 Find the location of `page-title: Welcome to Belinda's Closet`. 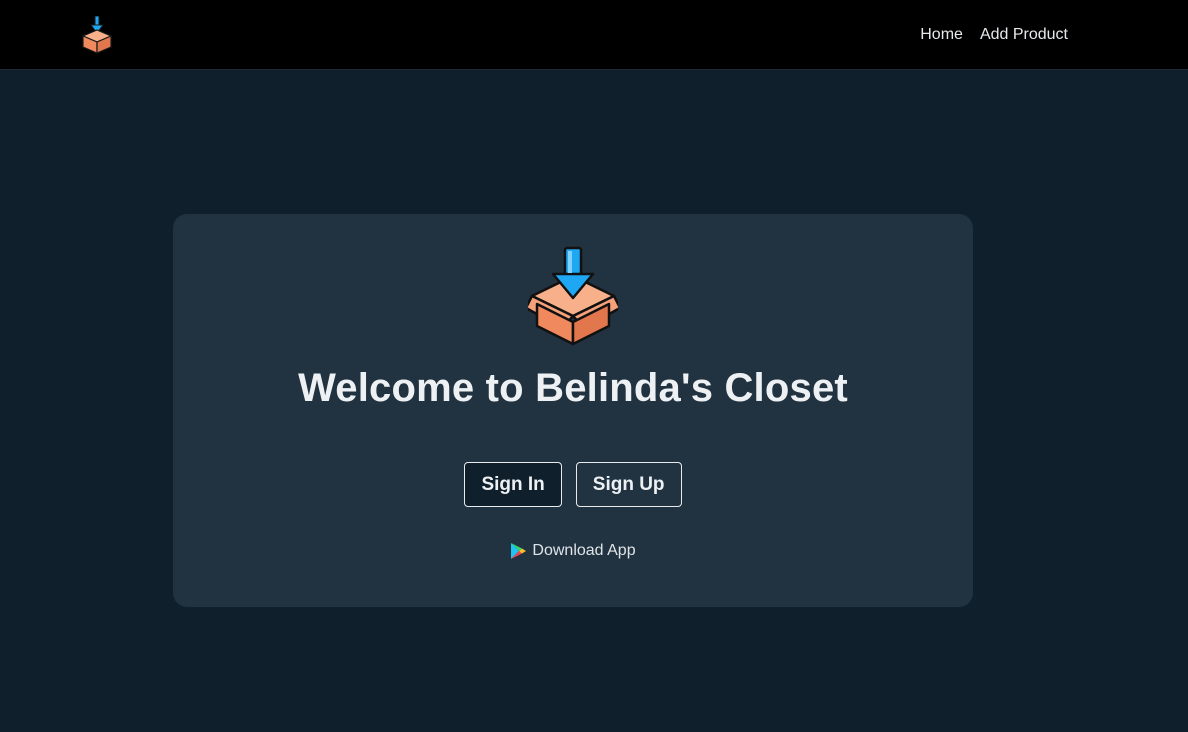

page-title: Welcome to Belinda's Closet is located at coordinates (573, 388).